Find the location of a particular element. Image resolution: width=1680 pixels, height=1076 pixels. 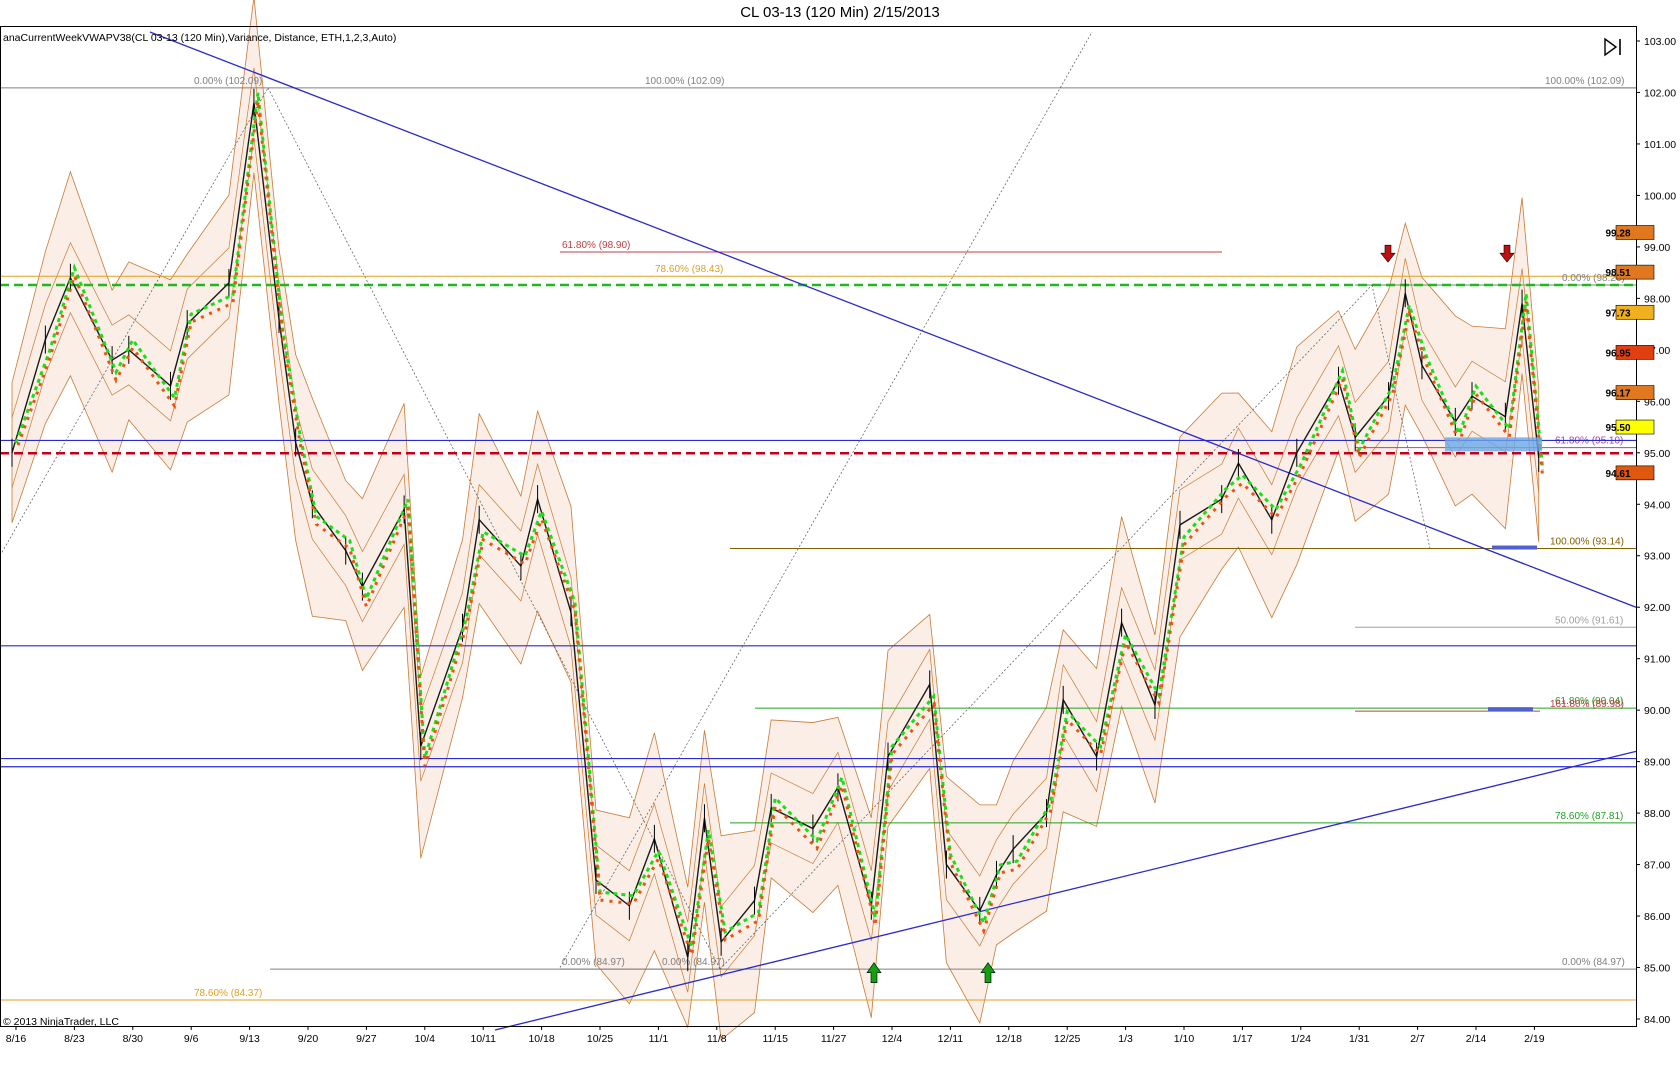

y-tick-label: 84.00 is located at coordinates (1657, 1020).